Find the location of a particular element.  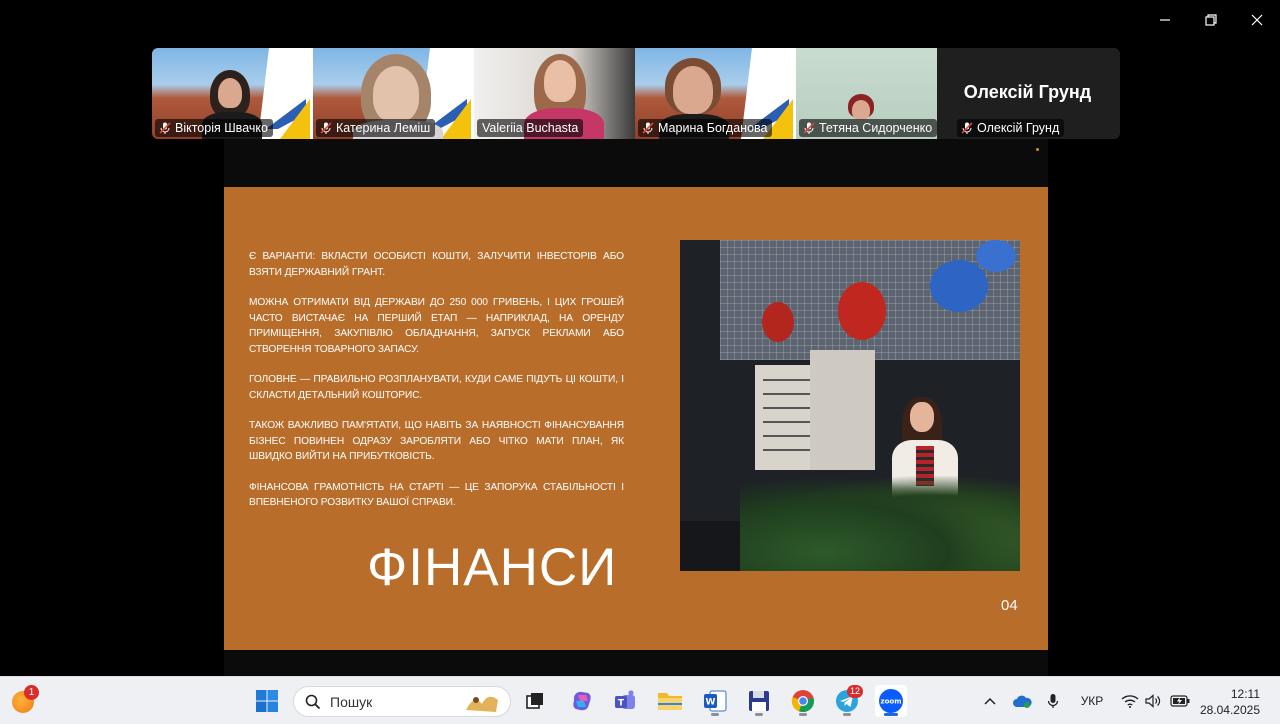

weather-widget: 1 is located at coordinates (25, 699).